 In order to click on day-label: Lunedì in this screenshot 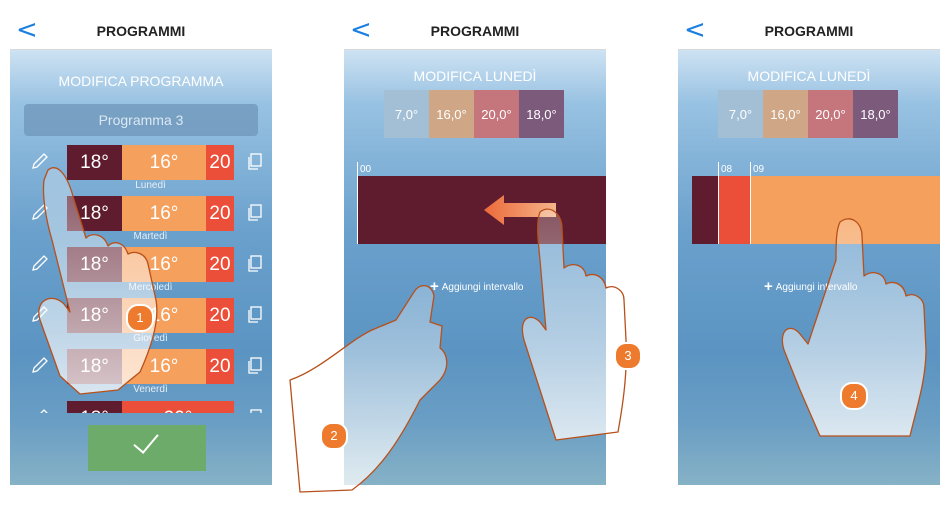, I will do `click(150, 185)`.